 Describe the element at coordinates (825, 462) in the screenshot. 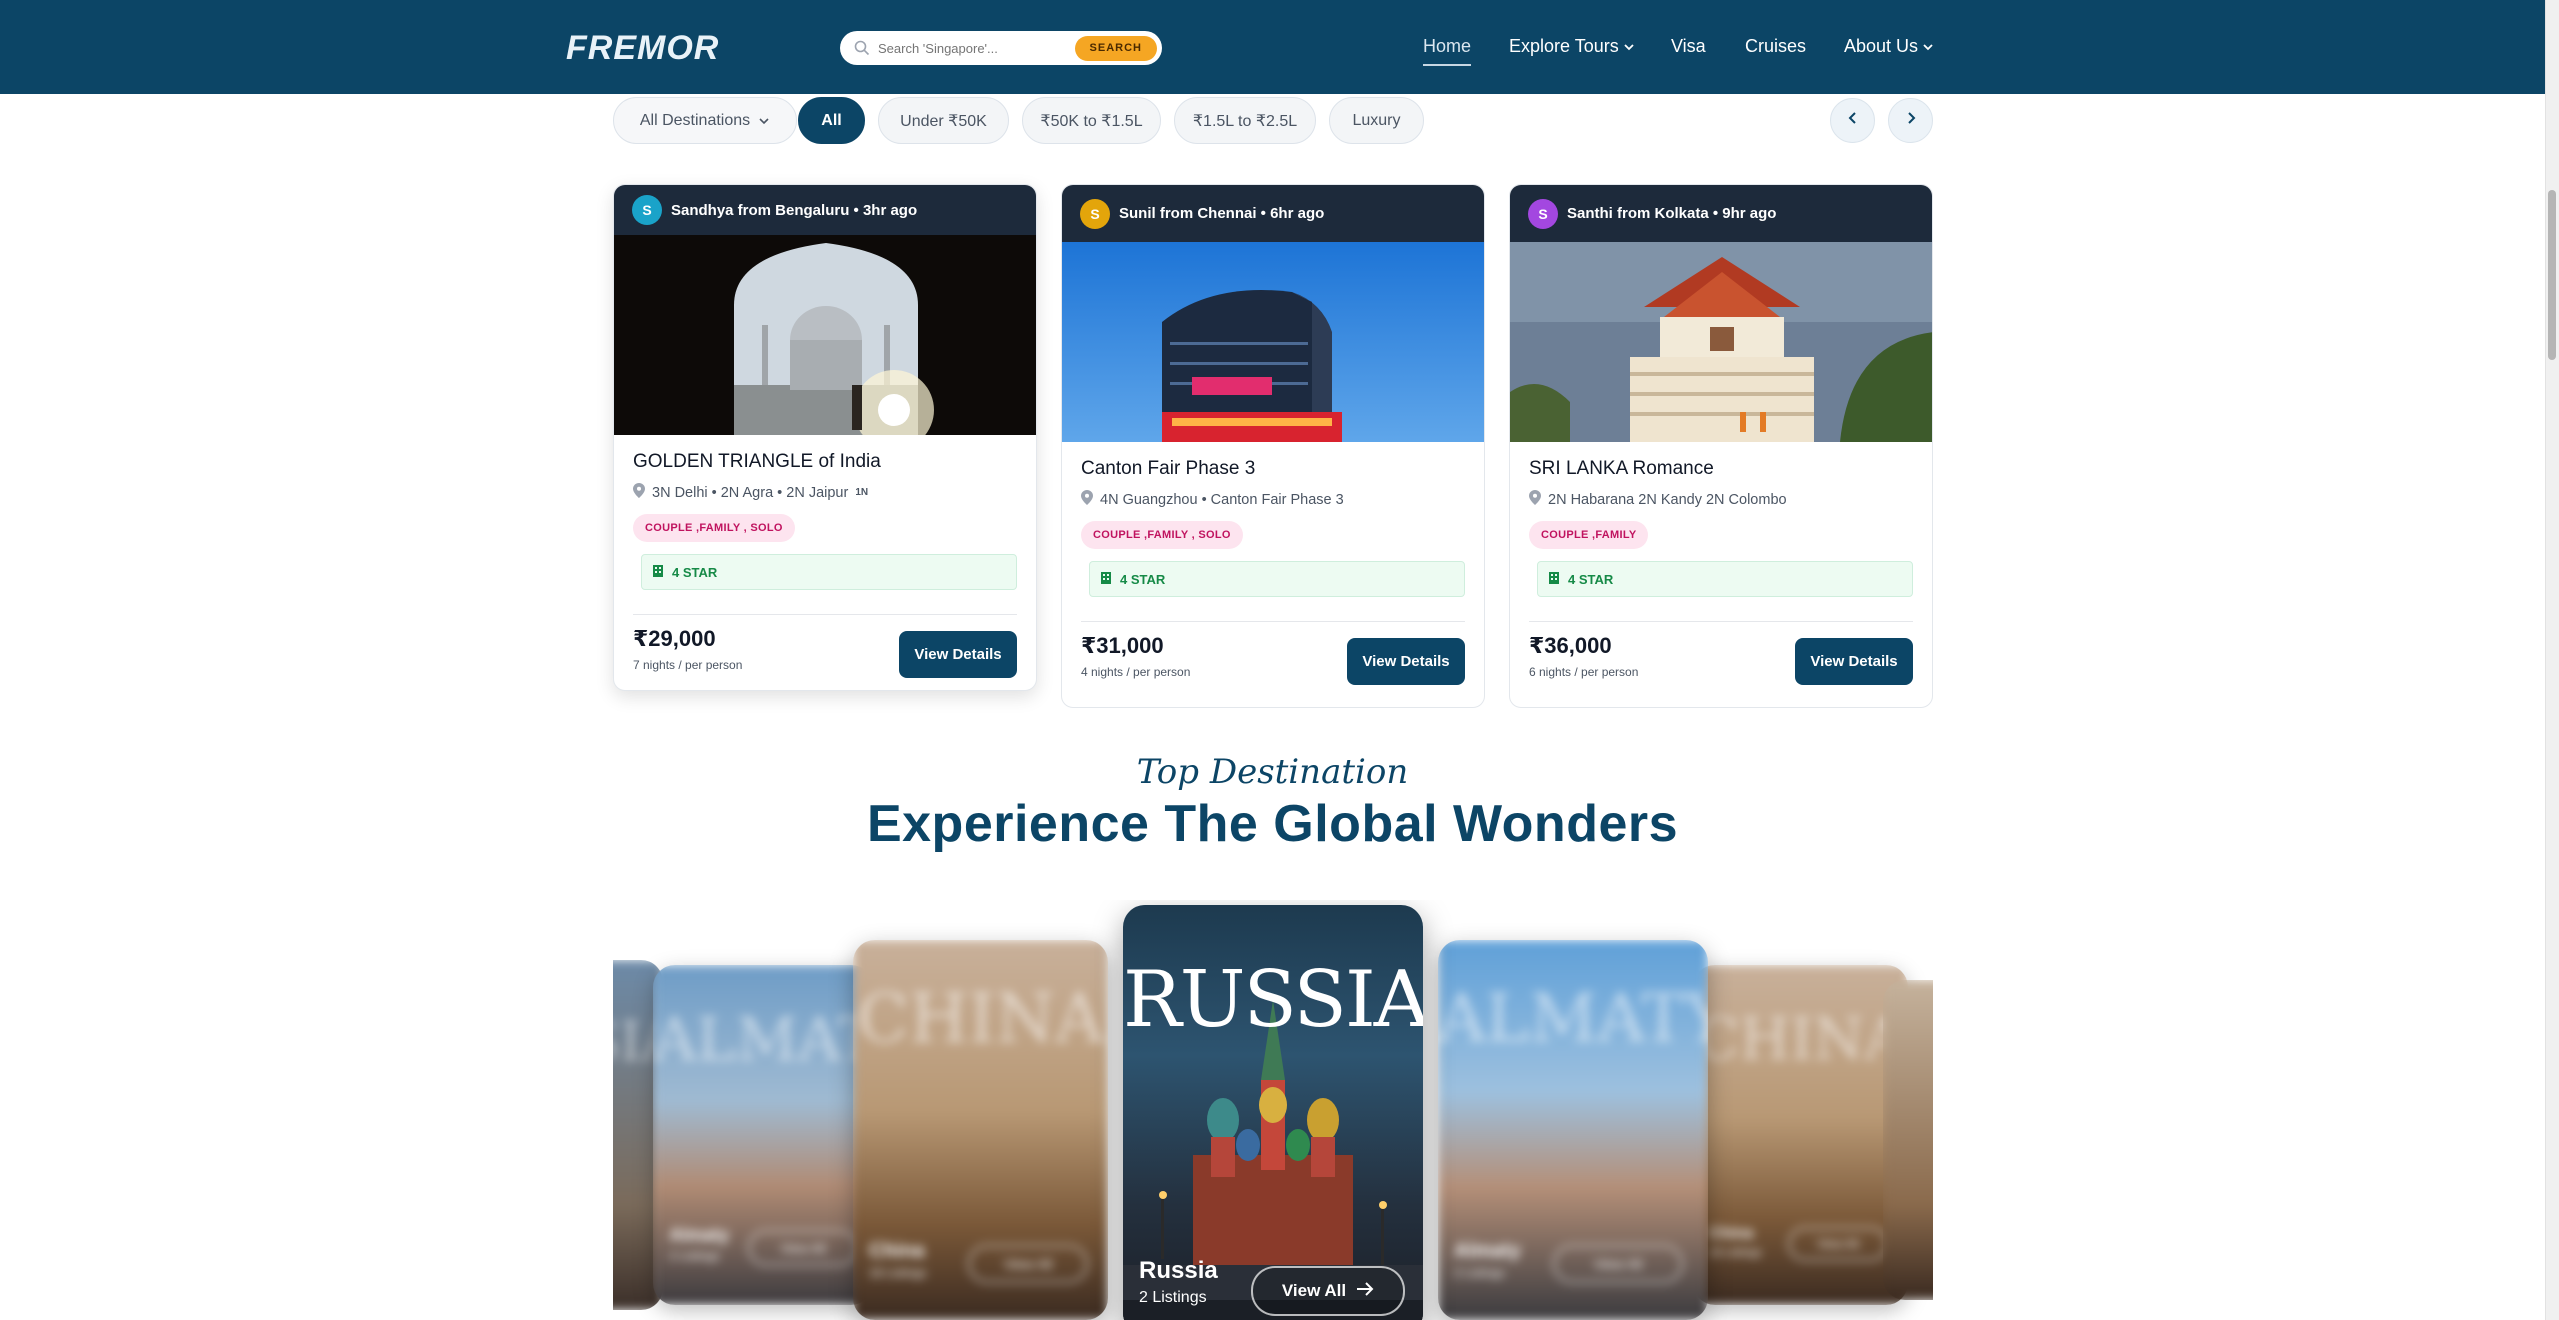

I see `tour-title: GOLDEN TRIANGLE of India` at that location.